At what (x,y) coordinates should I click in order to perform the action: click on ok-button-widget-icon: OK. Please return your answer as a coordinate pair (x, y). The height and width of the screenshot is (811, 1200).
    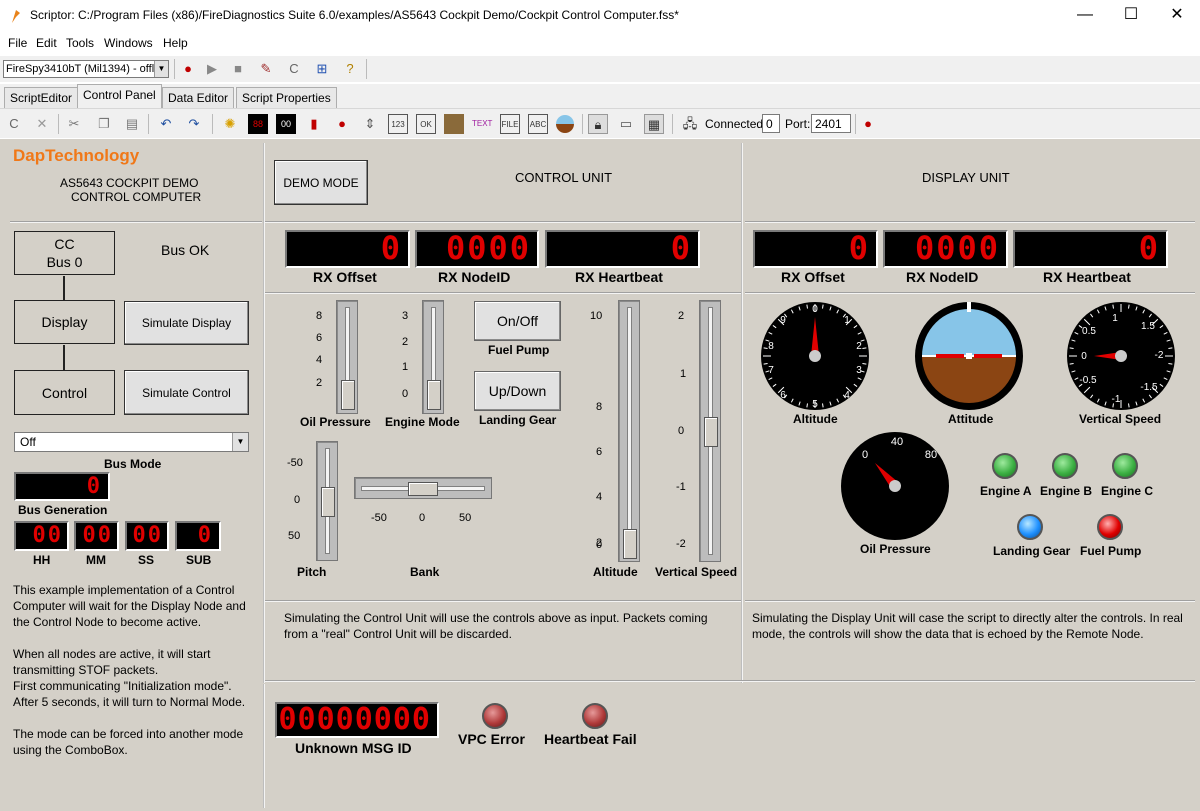
    Looking at the image, I should click on (426, 124).